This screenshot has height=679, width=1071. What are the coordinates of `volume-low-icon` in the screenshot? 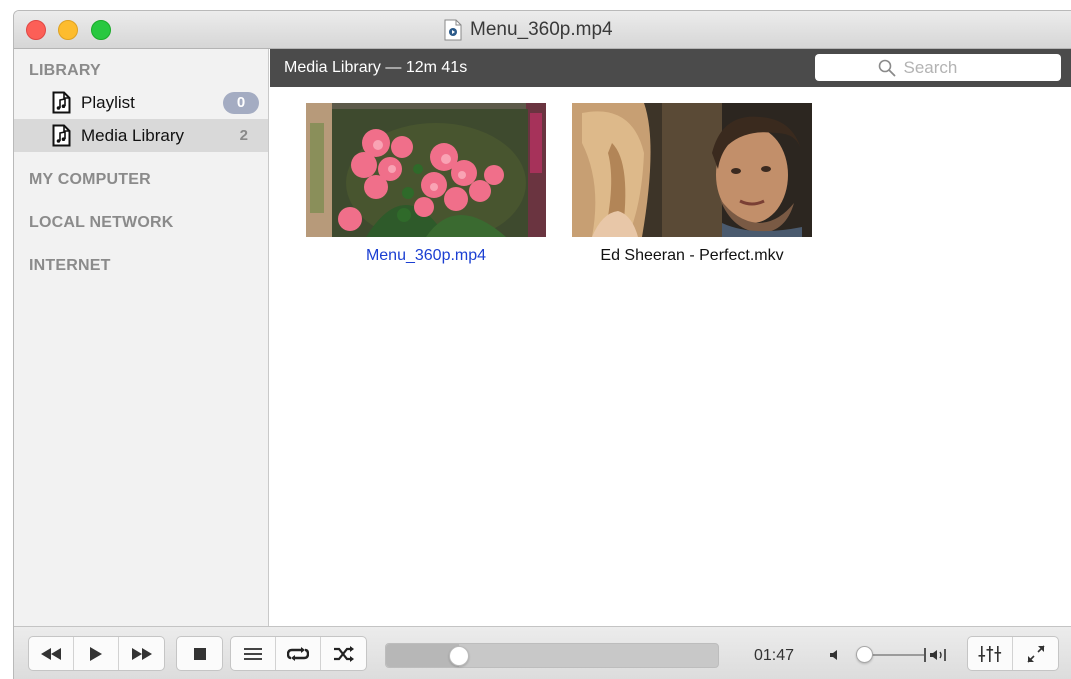 It's located at (836, 655).